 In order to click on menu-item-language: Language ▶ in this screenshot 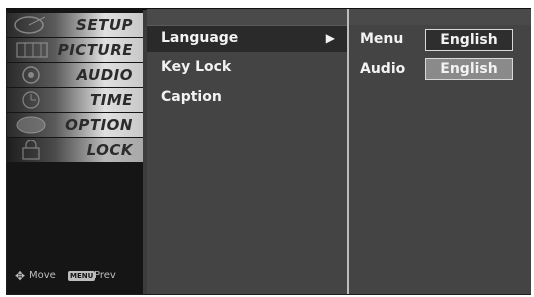, I will do `click(247, 39)`.